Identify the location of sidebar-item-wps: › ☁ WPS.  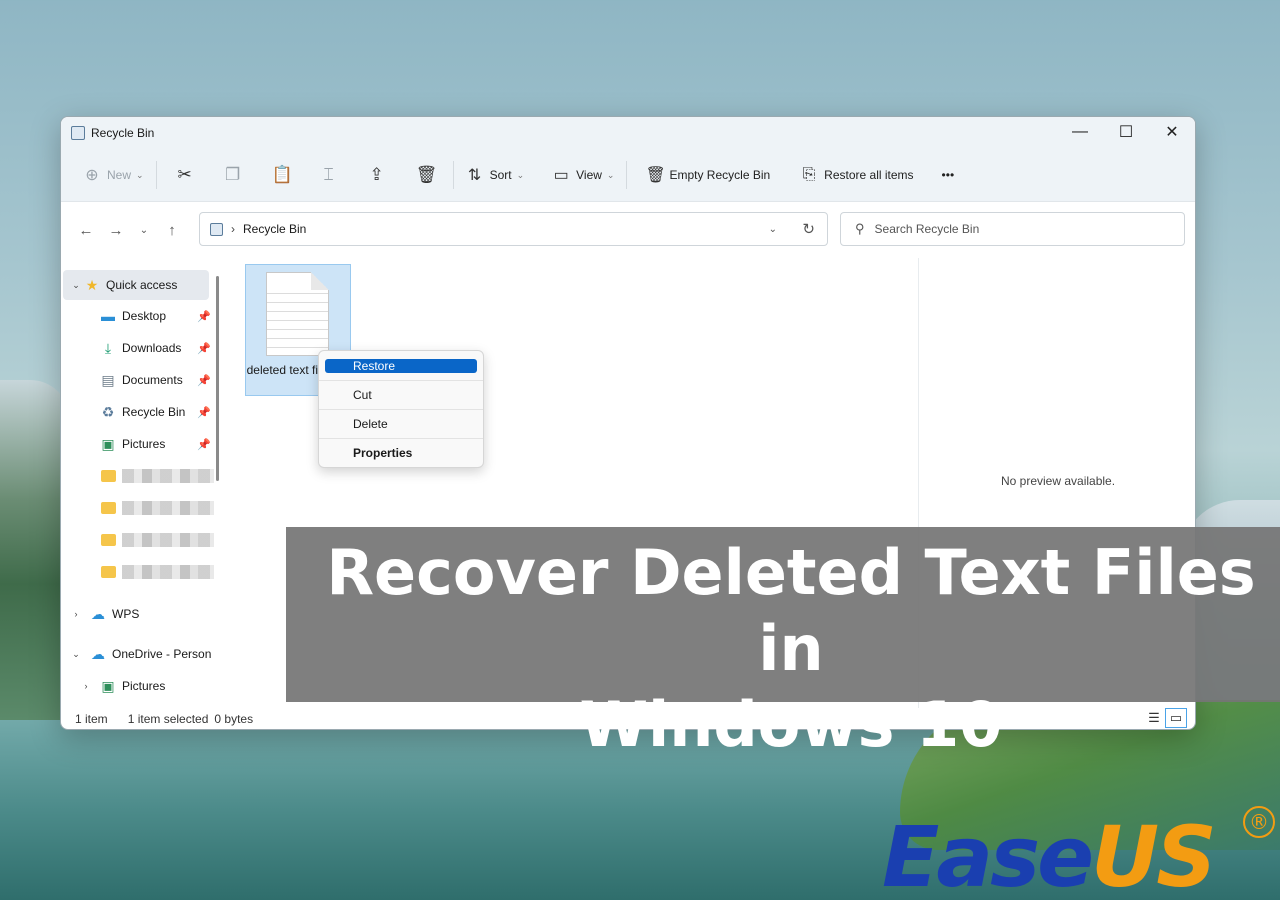
(139, 614).